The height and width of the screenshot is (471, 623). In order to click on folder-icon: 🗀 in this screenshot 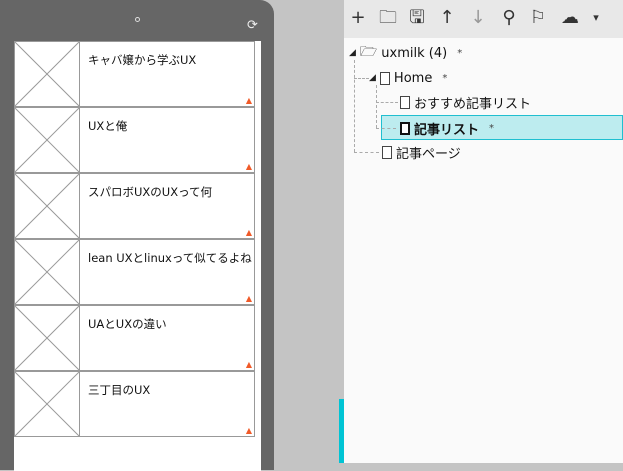, I will do `click(388, 18)`.